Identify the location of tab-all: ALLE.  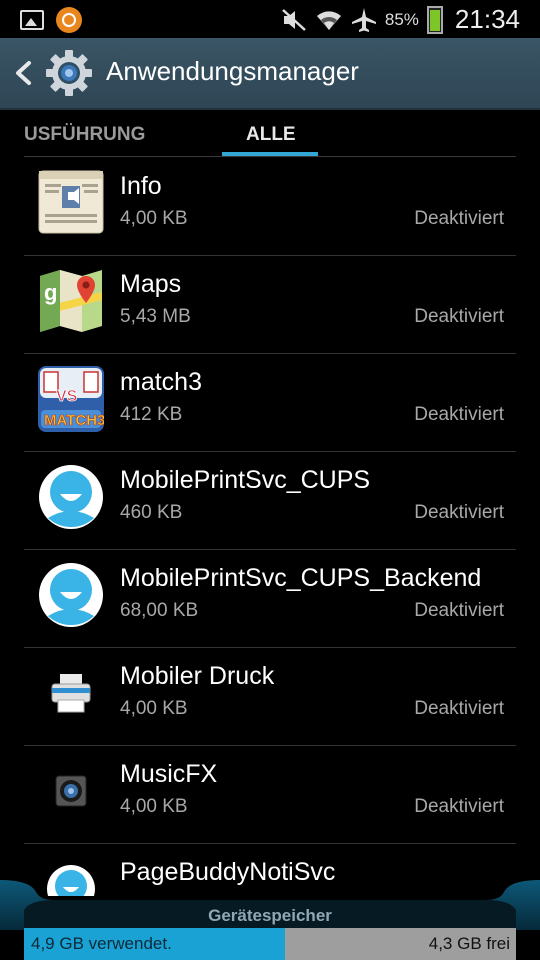
(271, 135).